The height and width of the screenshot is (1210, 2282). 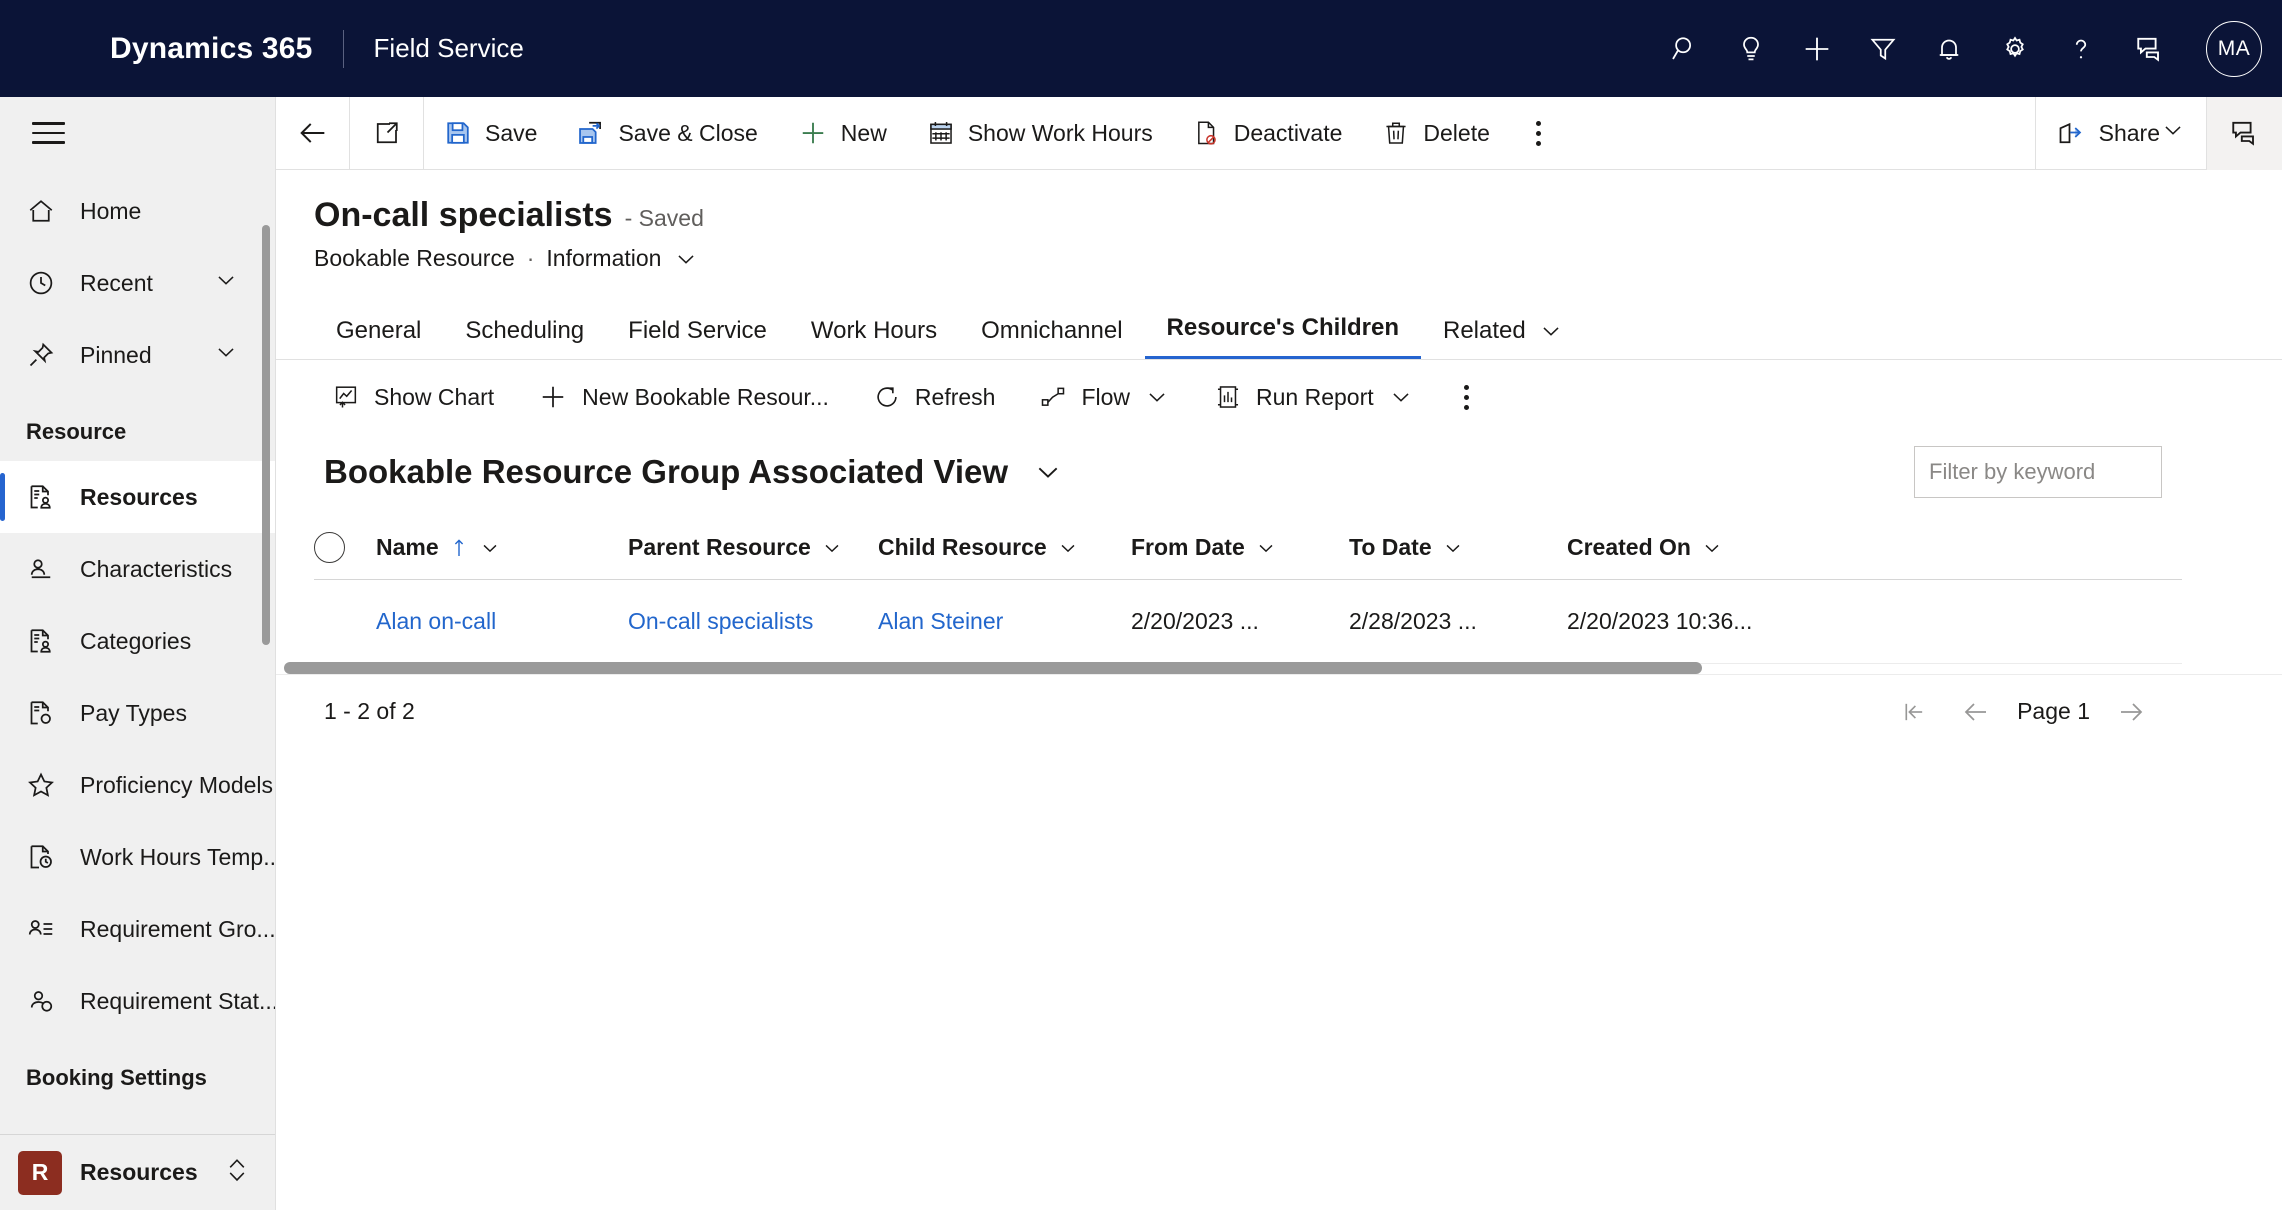 I want to click on sidebar-item-label: Categories, so click(x=136, y=640).